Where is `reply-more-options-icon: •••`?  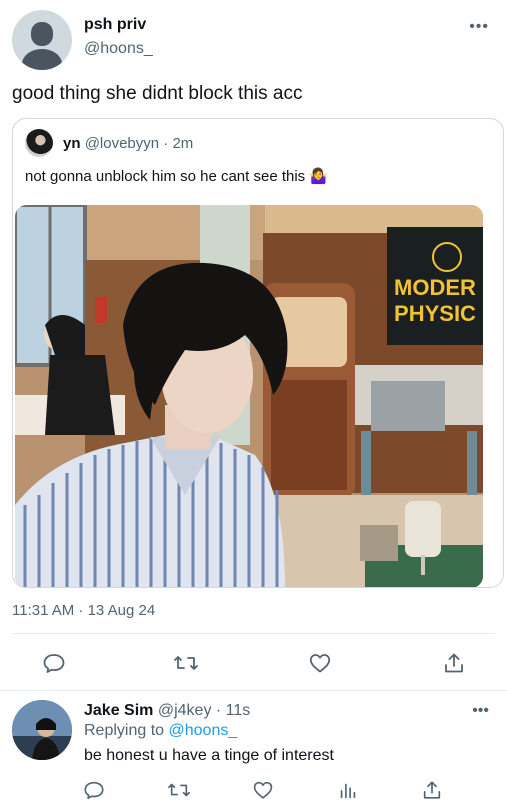 reply-more-options-icon: ••• is located at coordinates (480, 711).